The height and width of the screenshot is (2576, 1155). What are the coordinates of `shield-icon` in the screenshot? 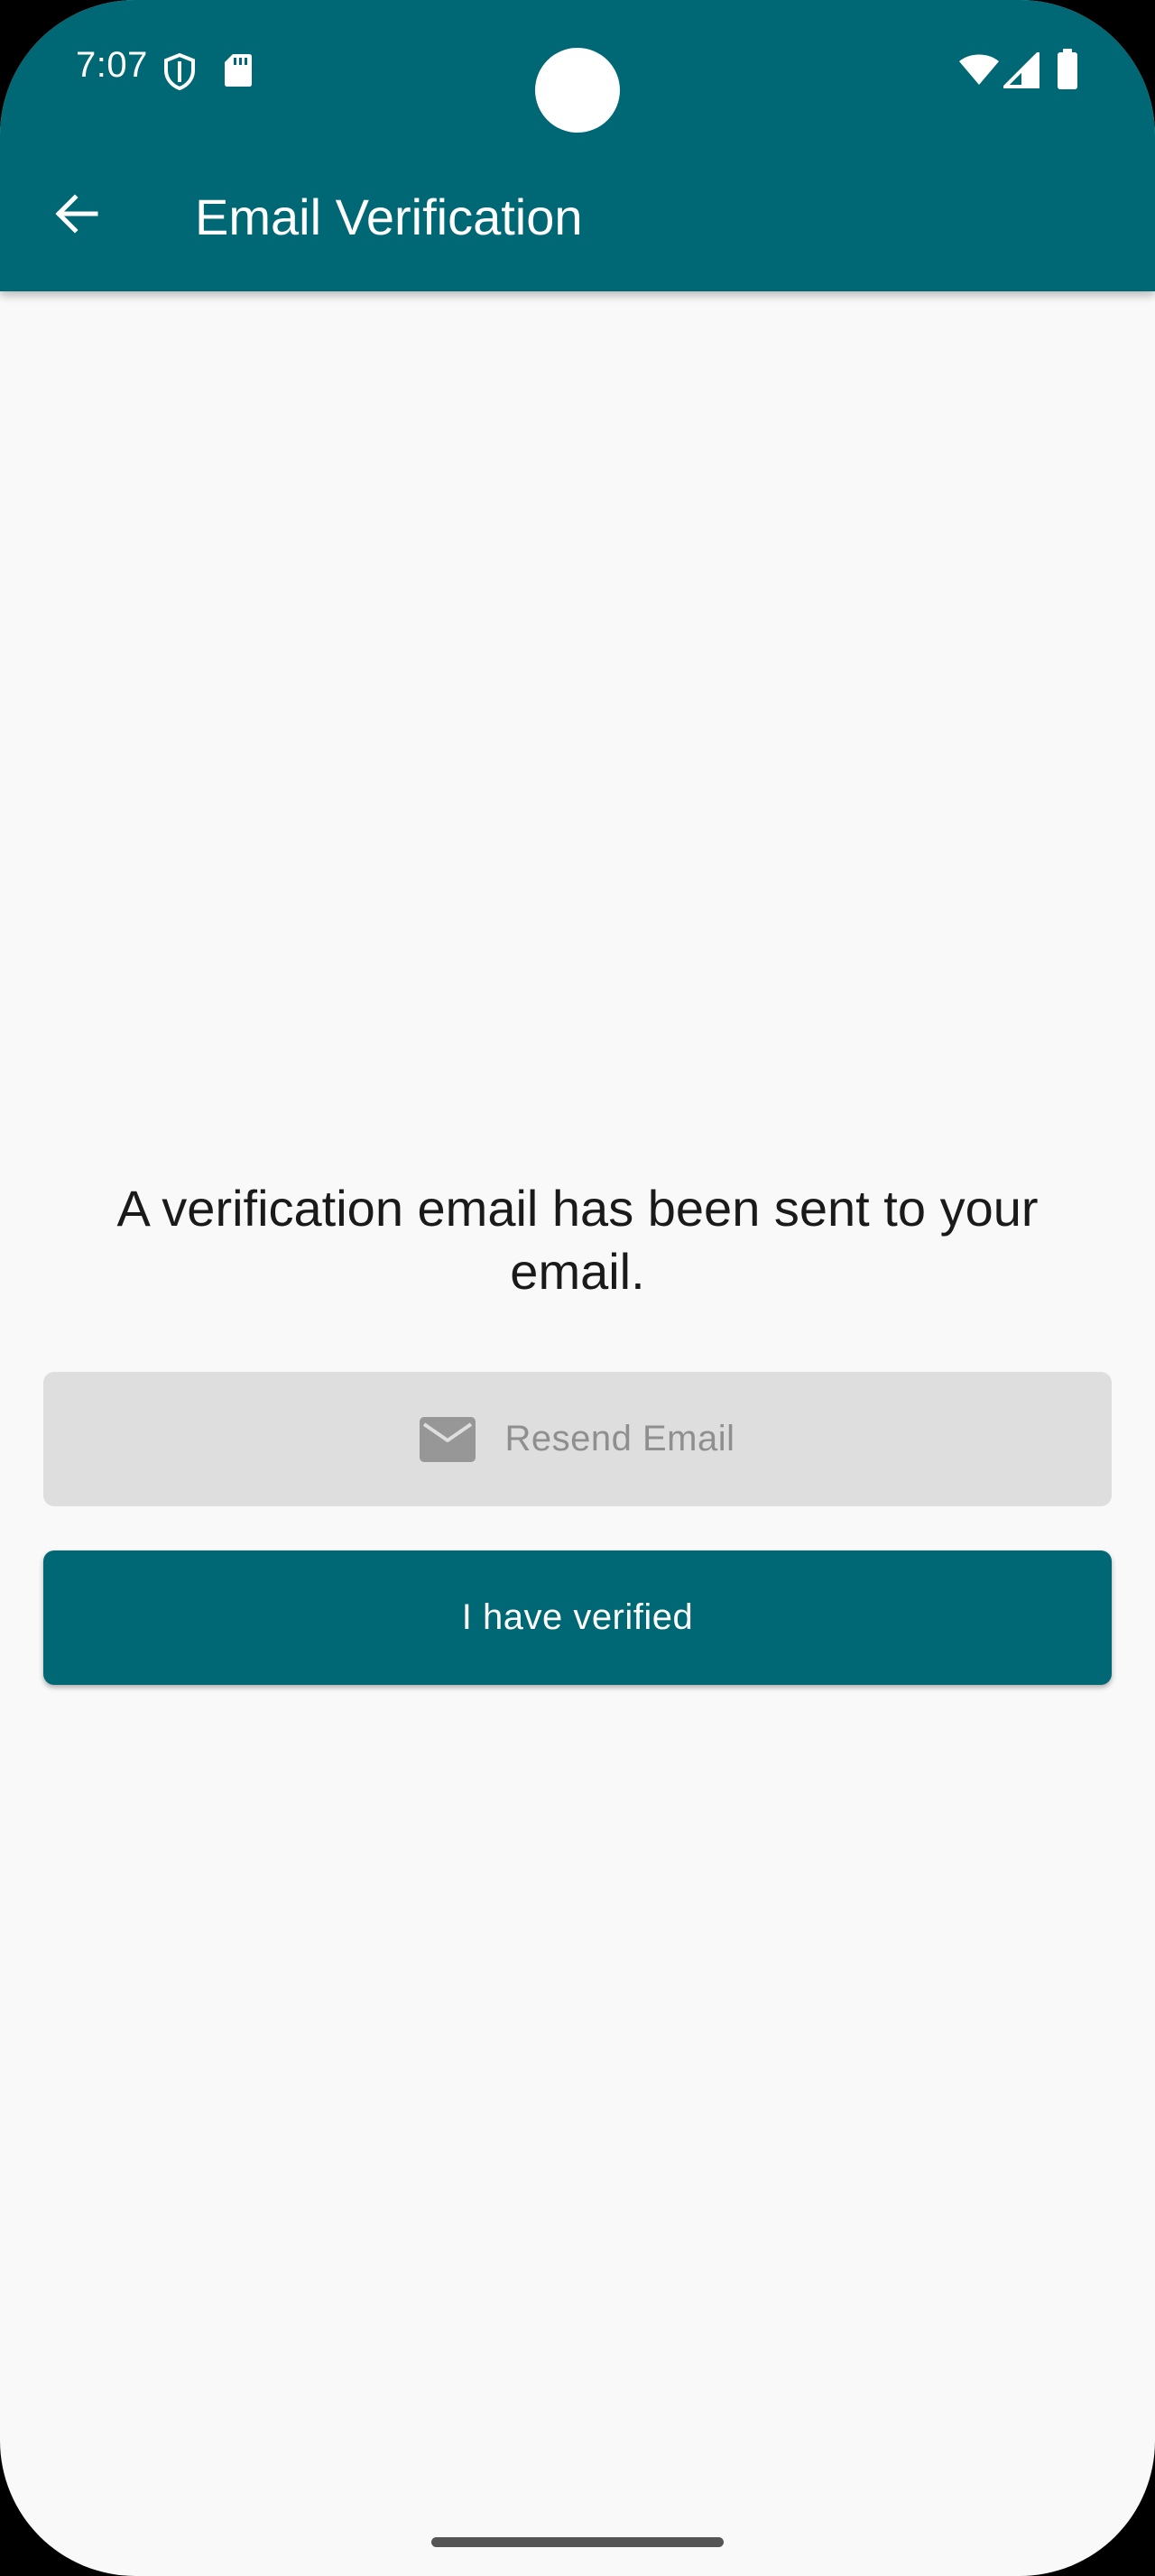 It's located at (179, 73).